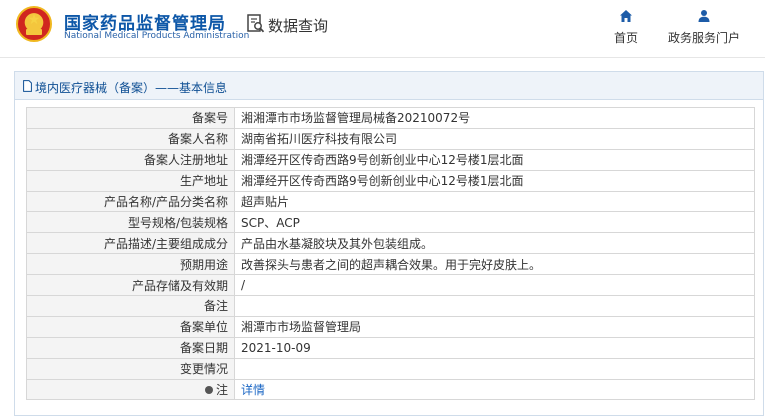 The width and height of the screenshot is (765, 419). Describe the element at coordinates (494, 306) in the screenshot. I see `field-value-remarks` at that location.